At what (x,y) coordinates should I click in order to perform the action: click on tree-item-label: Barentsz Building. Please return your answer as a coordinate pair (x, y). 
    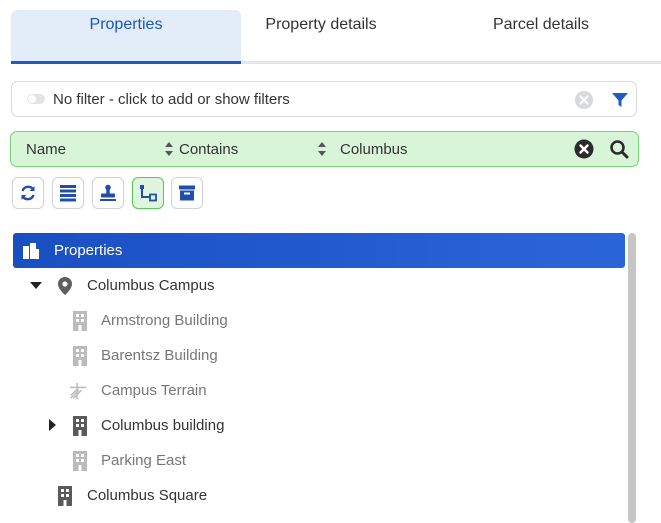
    Looking at the image, I should click on (159, 355).